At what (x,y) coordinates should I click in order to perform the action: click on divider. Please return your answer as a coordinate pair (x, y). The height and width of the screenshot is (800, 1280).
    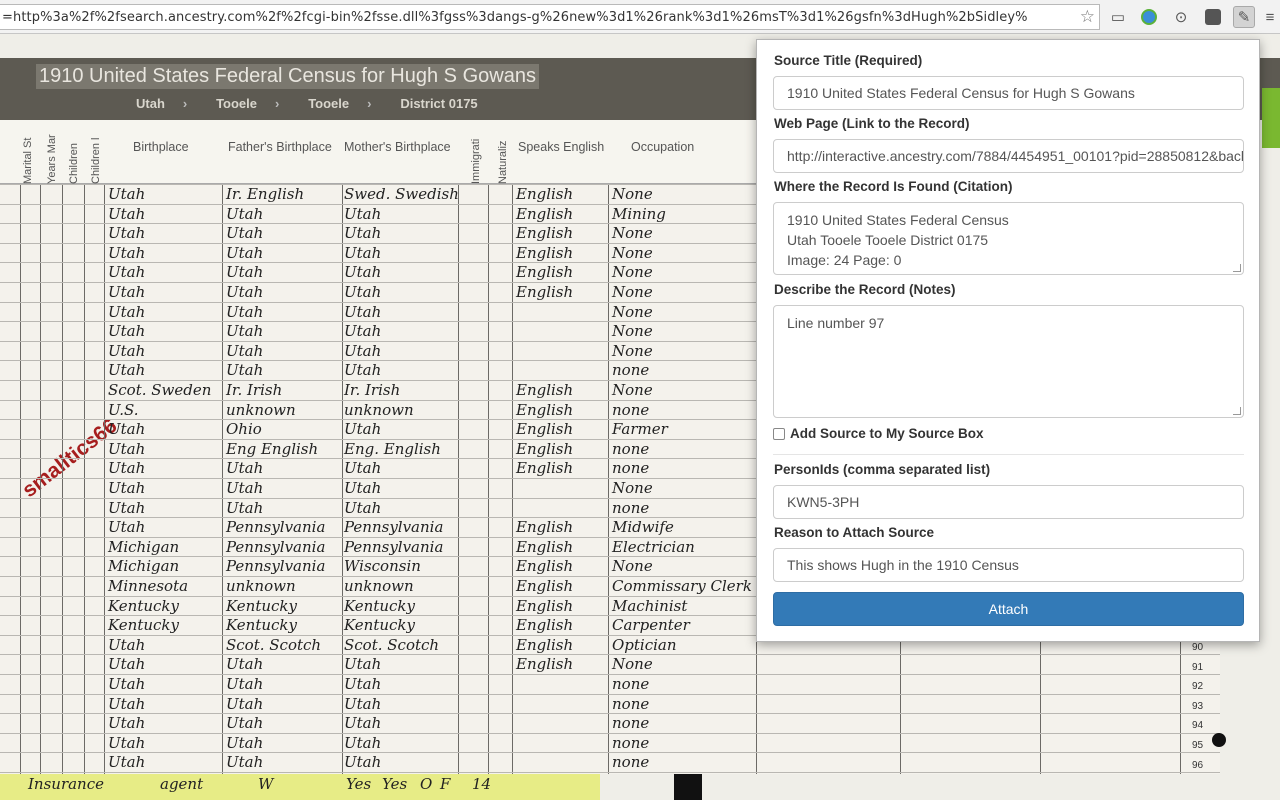
    Looking at the image, I should click on (1008, 454).